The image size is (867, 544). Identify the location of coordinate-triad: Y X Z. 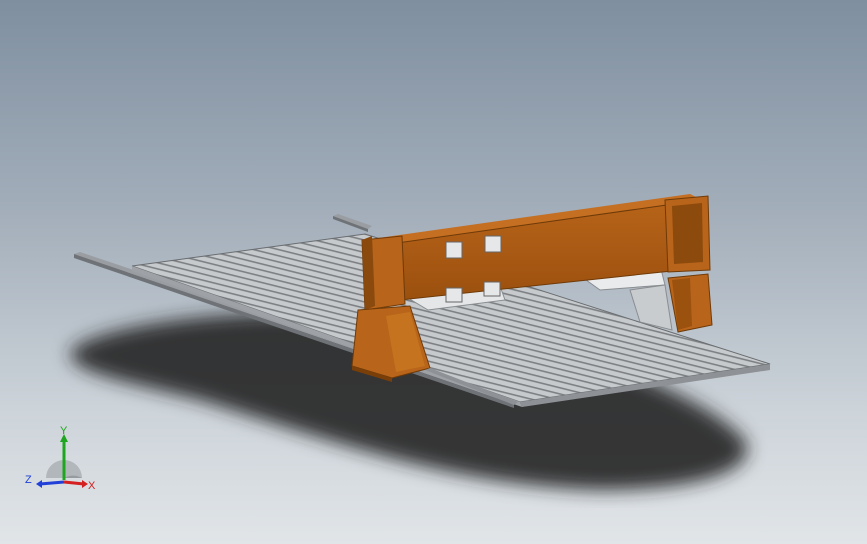
(60, 460).